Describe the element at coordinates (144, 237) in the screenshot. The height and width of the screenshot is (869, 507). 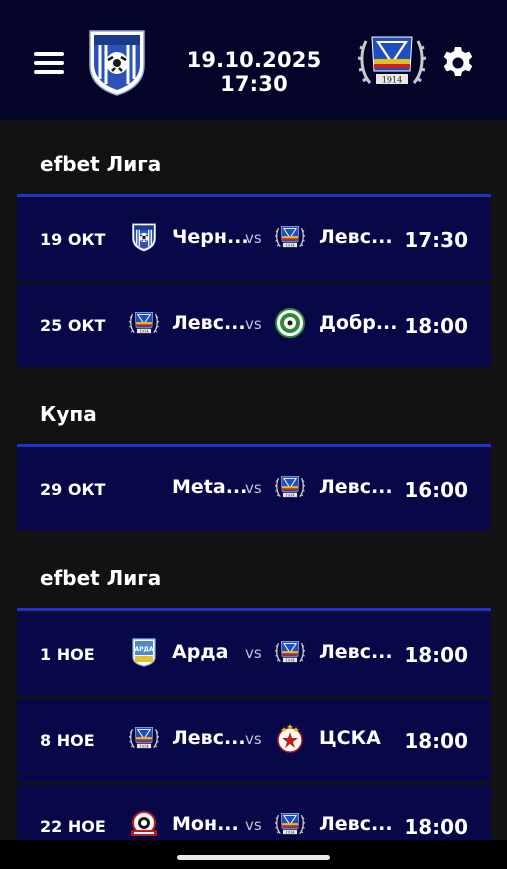
I see `team-crest-cherno-more` at that location.